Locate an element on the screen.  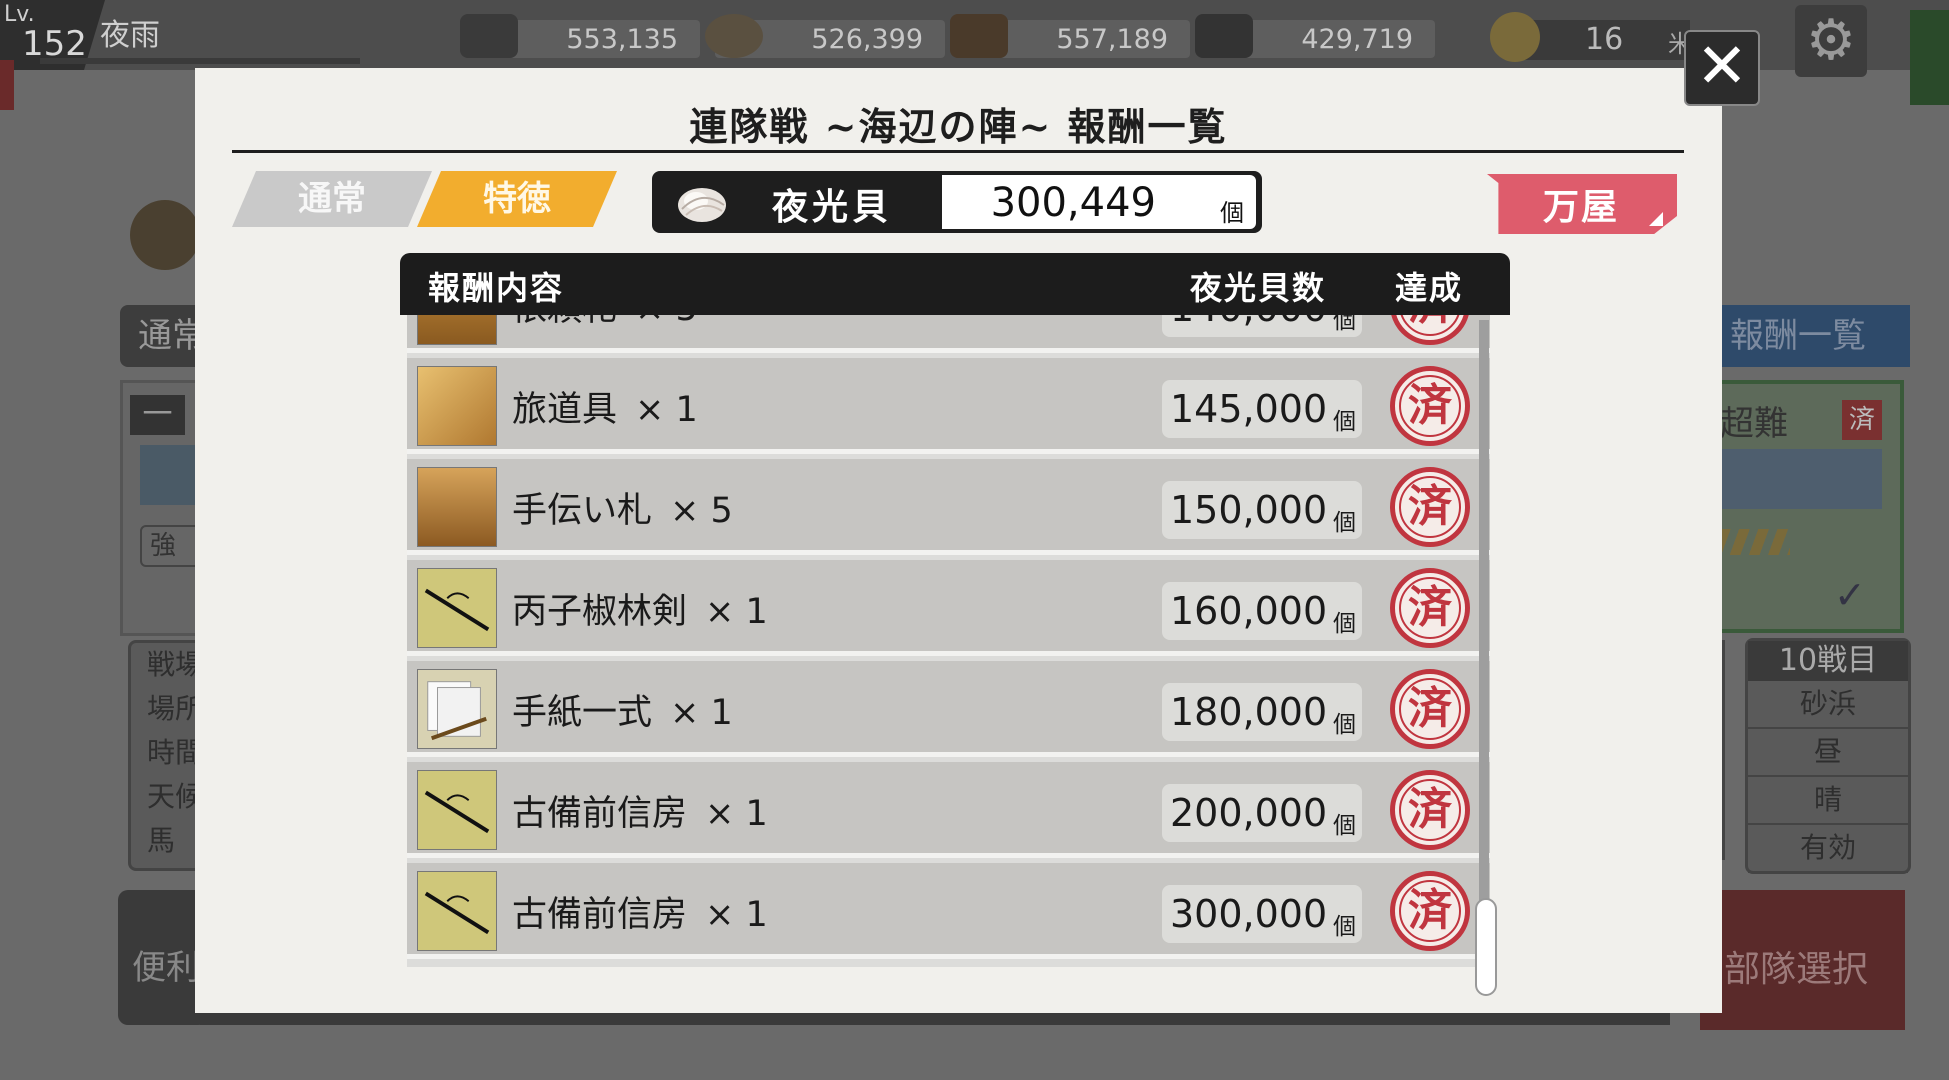
column-achieved: 達成 is located at coordinates (1429, 288).